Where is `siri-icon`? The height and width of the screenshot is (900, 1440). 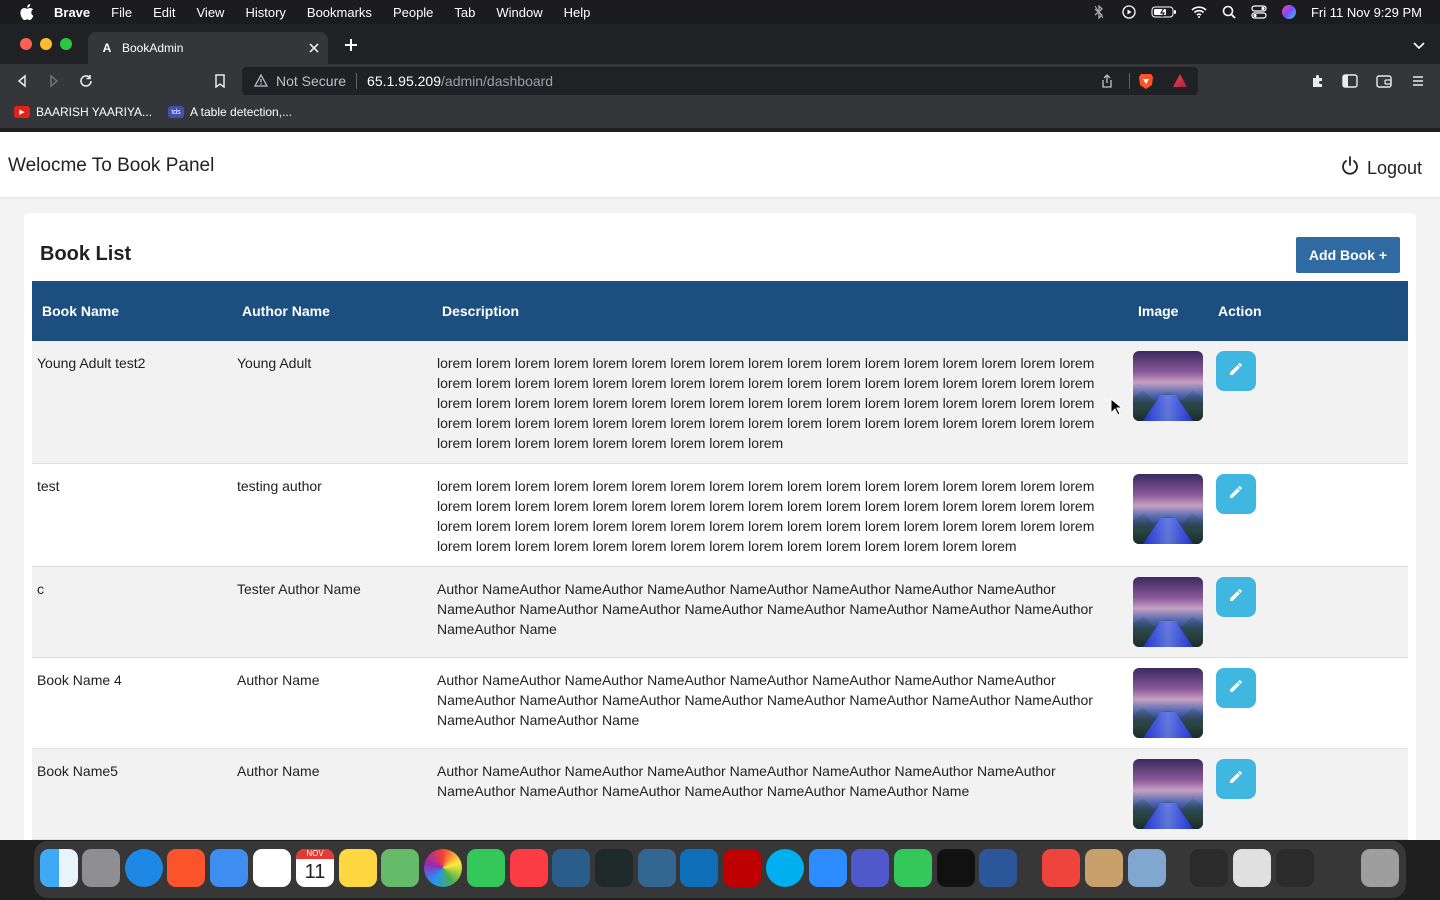 siri-icon is located at coordinates (1289, 12).